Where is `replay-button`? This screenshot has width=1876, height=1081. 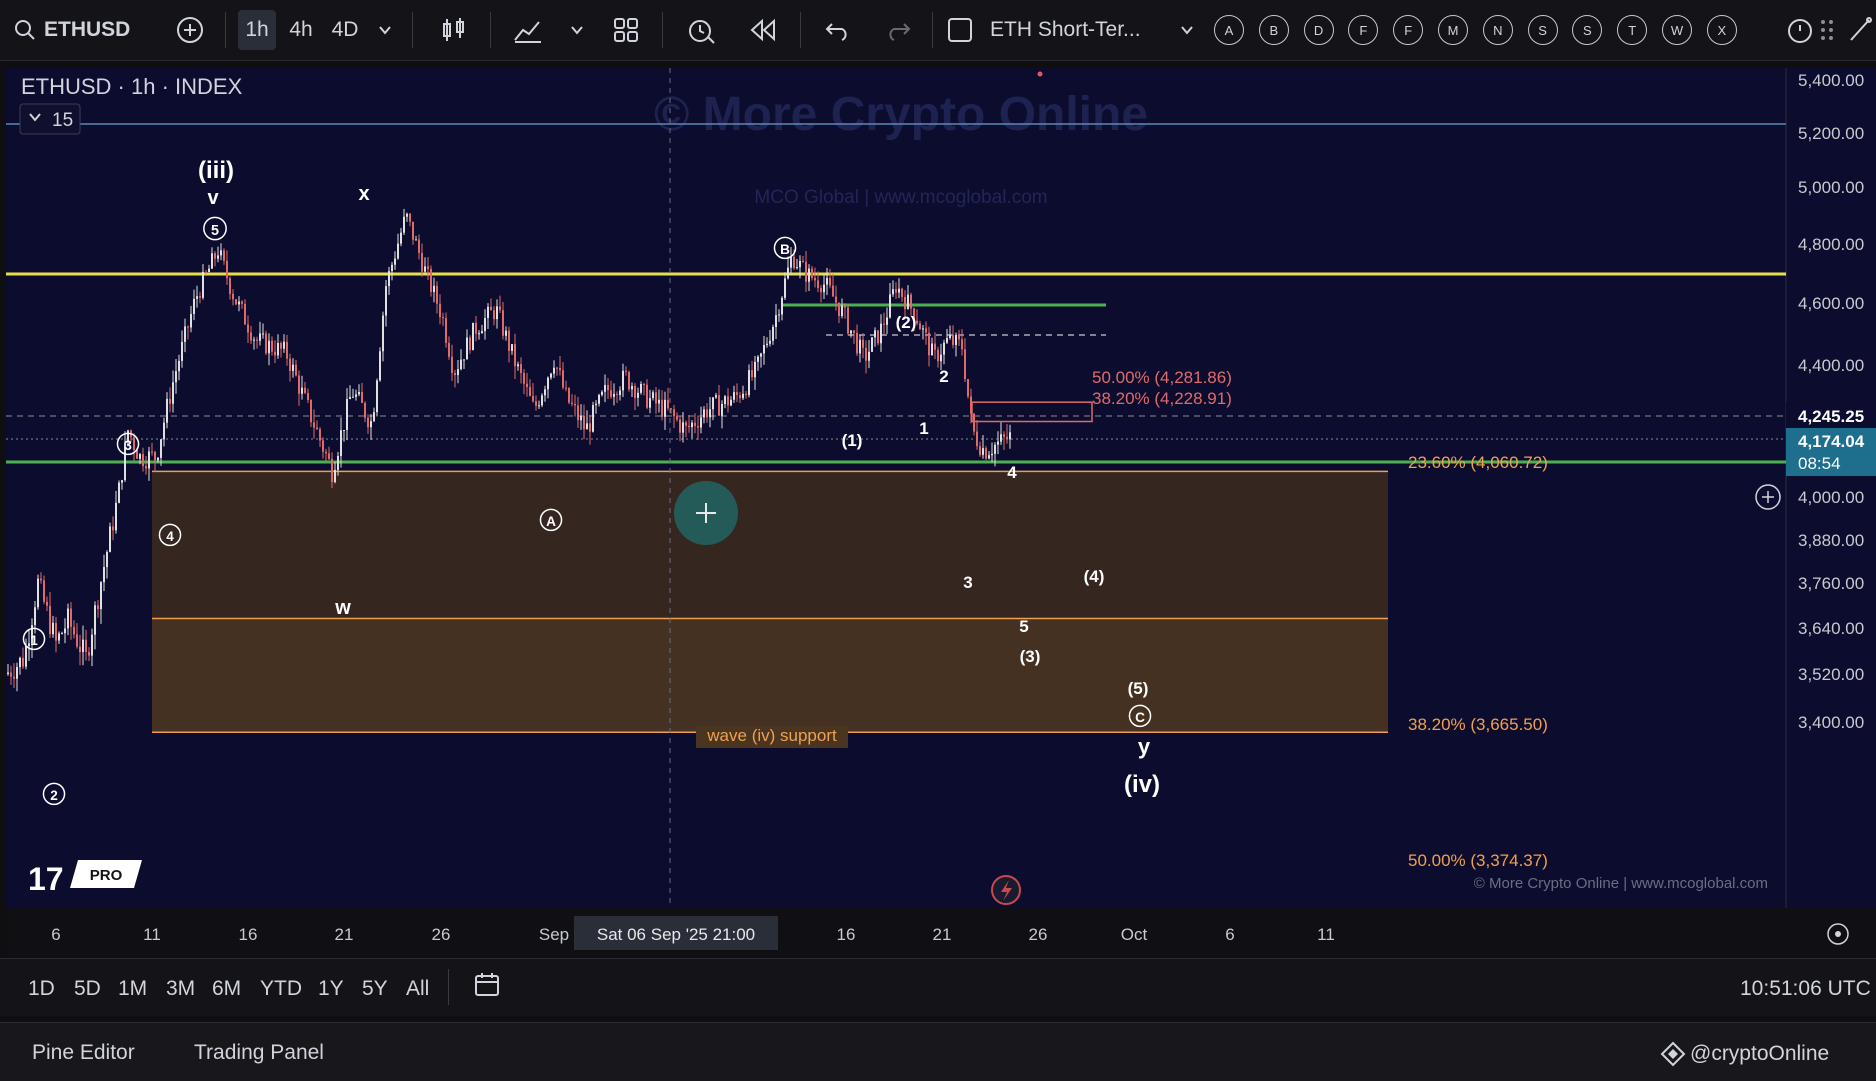
replay-button is located at coordinates (763, 30).